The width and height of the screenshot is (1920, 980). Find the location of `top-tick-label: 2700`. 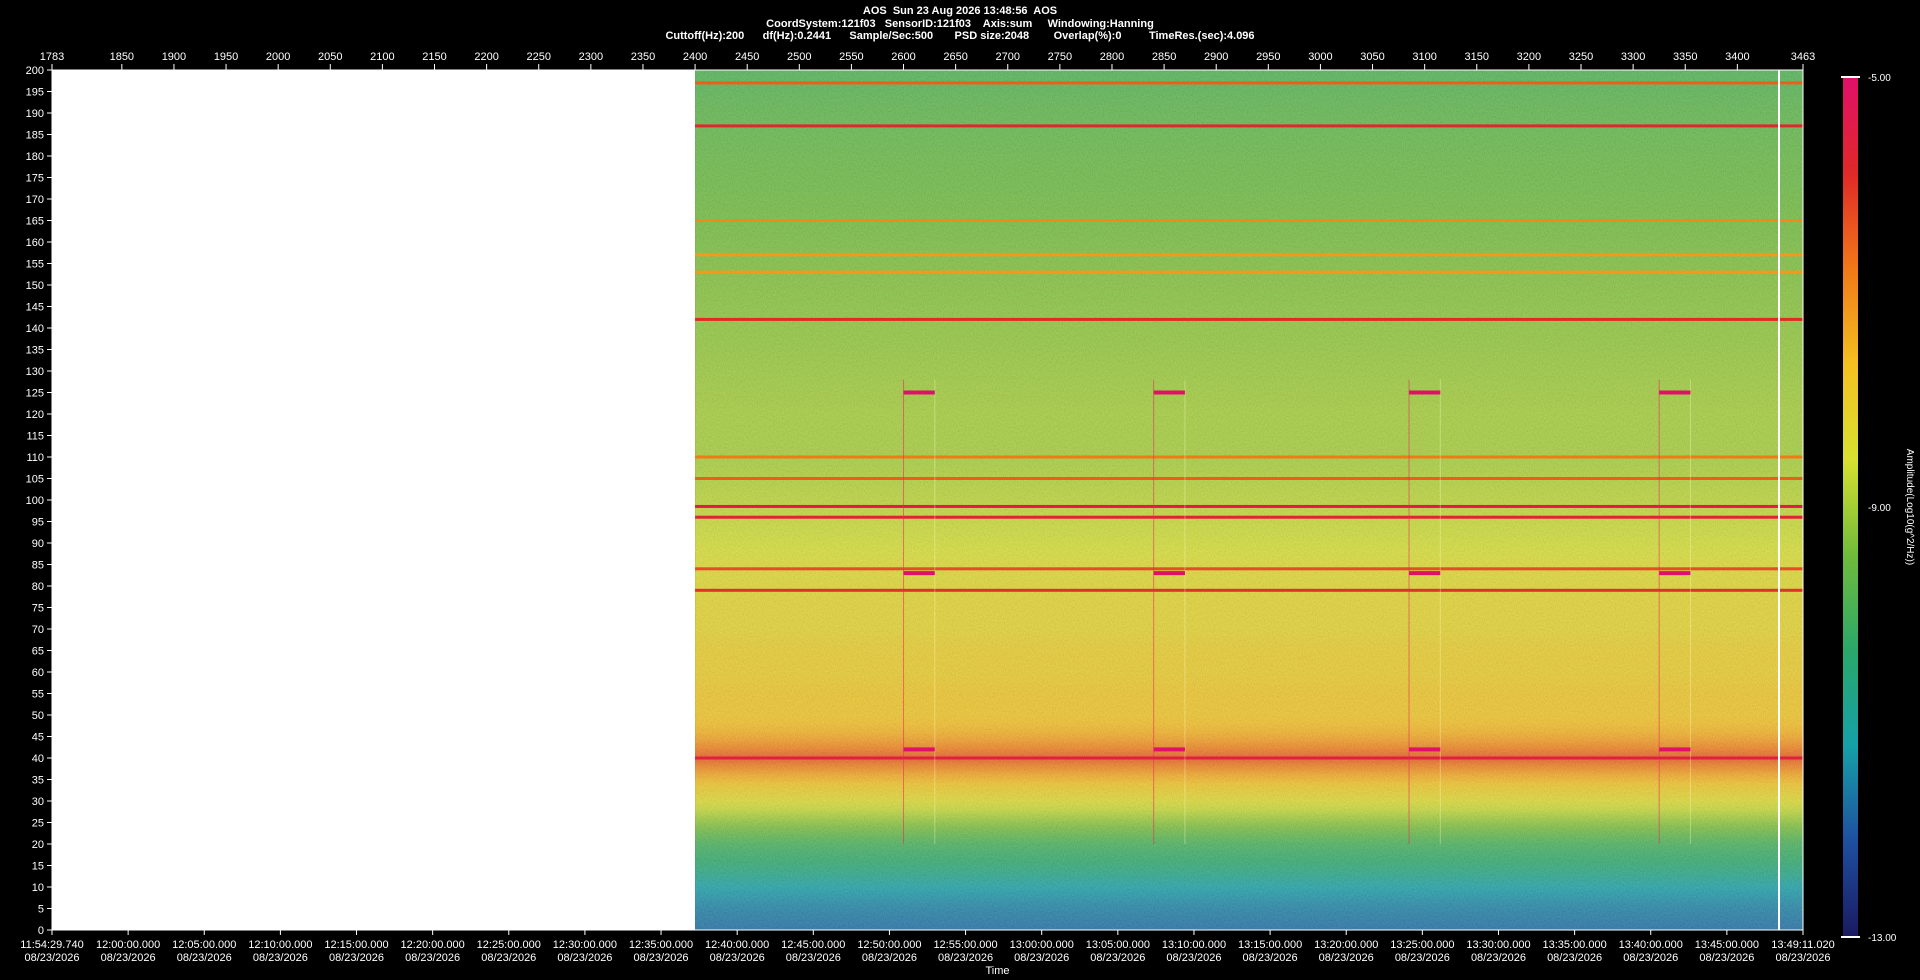

top-tick-label: 2700 is located at coordinates (1008, 57).